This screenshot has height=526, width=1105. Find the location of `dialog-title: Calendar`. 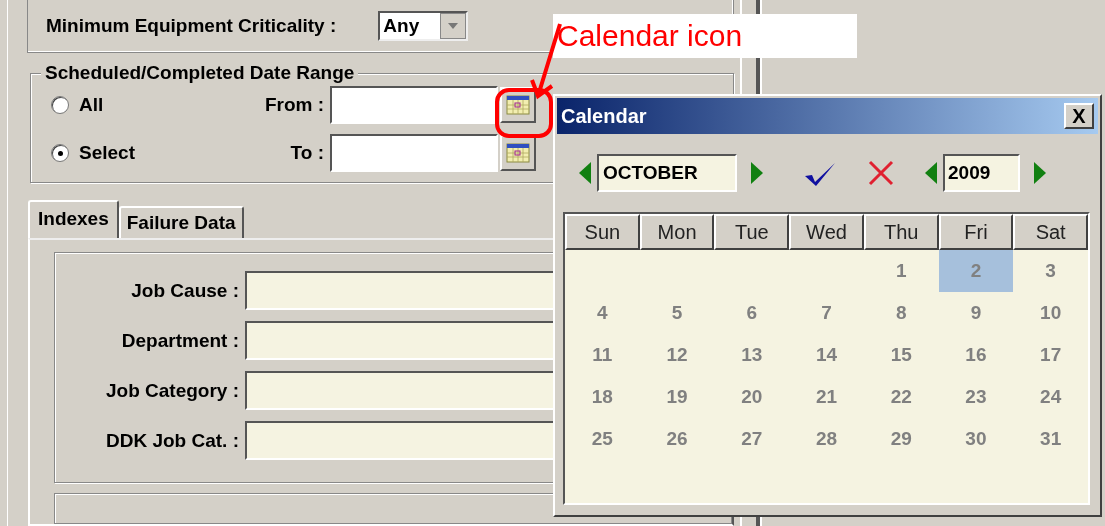

dialog-title: Calendar is located at coordinates (604, 116).